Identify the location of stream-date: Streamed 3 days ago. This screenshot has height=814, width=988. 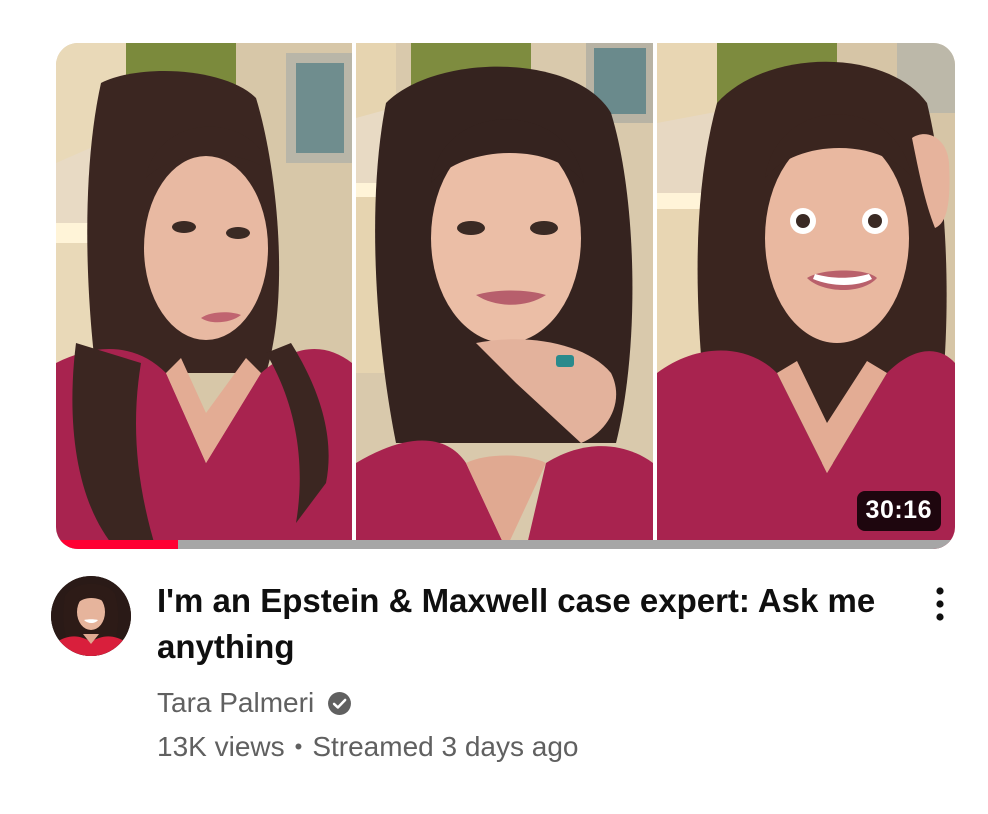
(445, 746).